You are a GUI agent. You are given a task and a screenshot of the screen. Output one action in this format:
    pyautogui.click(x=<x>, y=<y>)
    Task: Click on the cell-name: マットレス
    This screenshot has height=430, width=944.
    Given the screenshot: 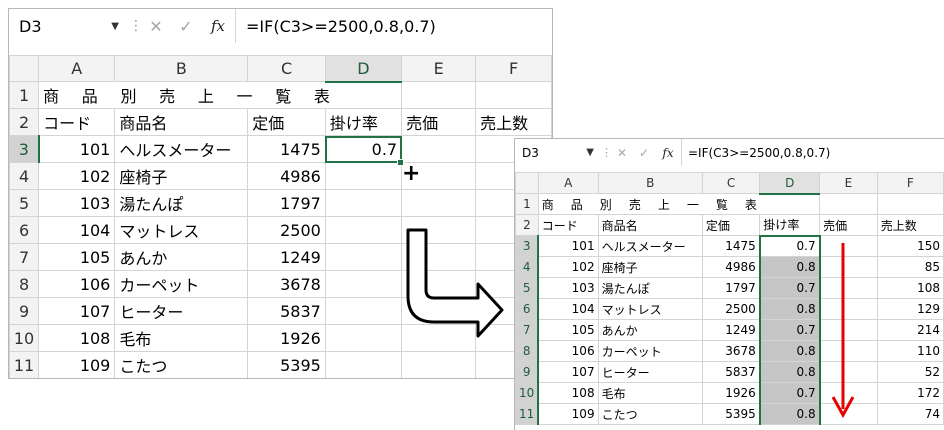 What is the action you would take?
    pyautogui.click(x=650, y=309)
    